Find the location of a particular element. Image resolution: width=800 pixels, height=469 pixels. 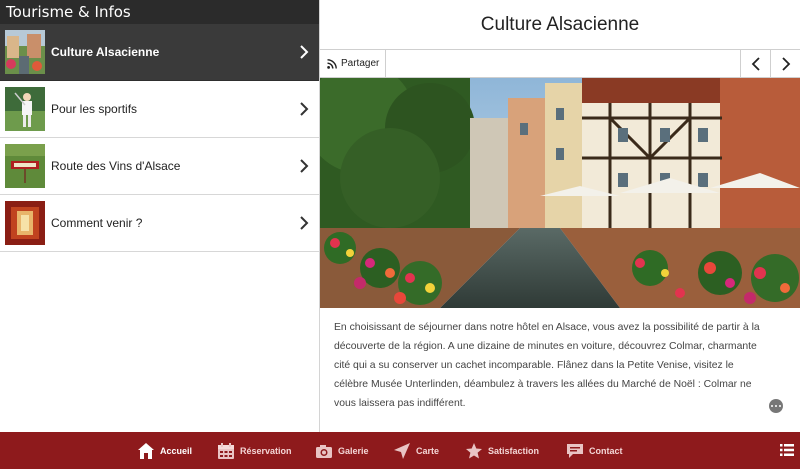

tab-label: Contact is located at coordinates (606, 450).